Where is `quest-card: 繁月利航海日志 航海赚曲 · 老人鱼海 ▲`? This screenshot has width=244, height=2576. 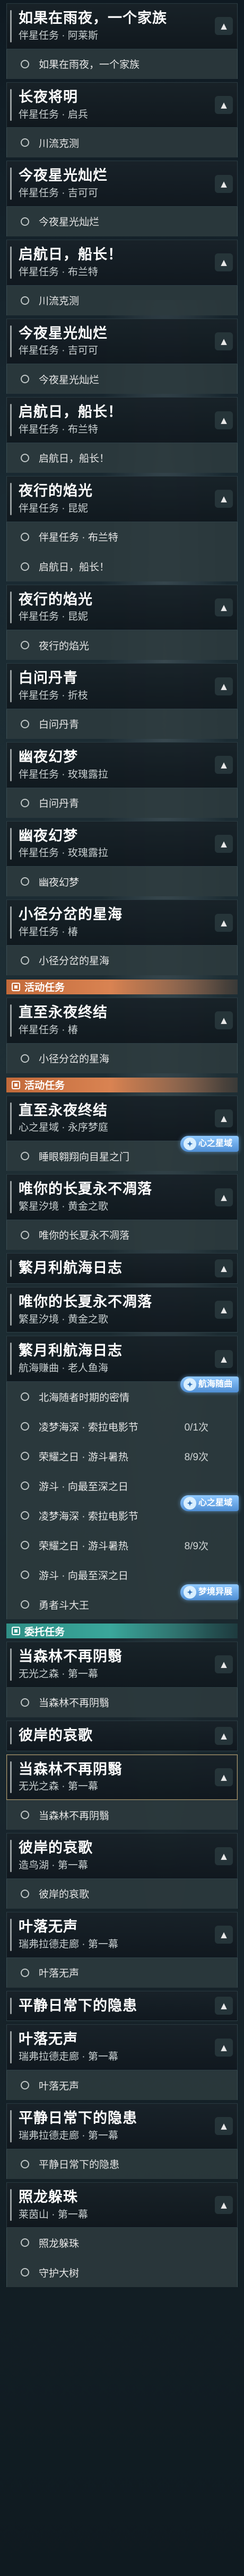
quest-card: 繁月利航海日志 航海赚曲 · 老人鱼海 ▲ is located at coordinates (122, 1359).